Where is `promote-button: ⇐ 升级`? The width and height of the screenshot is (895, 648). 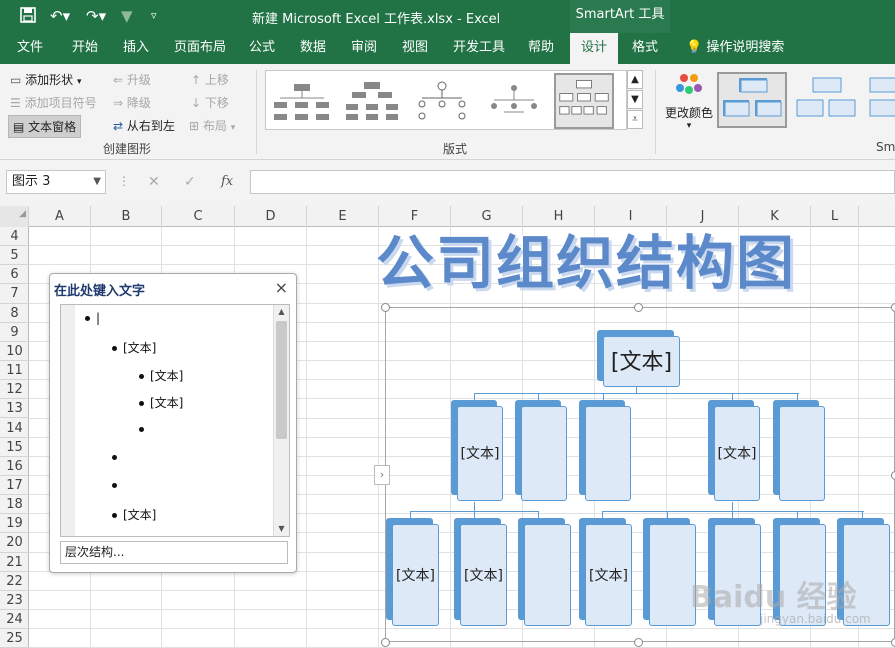 promote-button: ⇐ 升级 is located at coordinates (132, 79).